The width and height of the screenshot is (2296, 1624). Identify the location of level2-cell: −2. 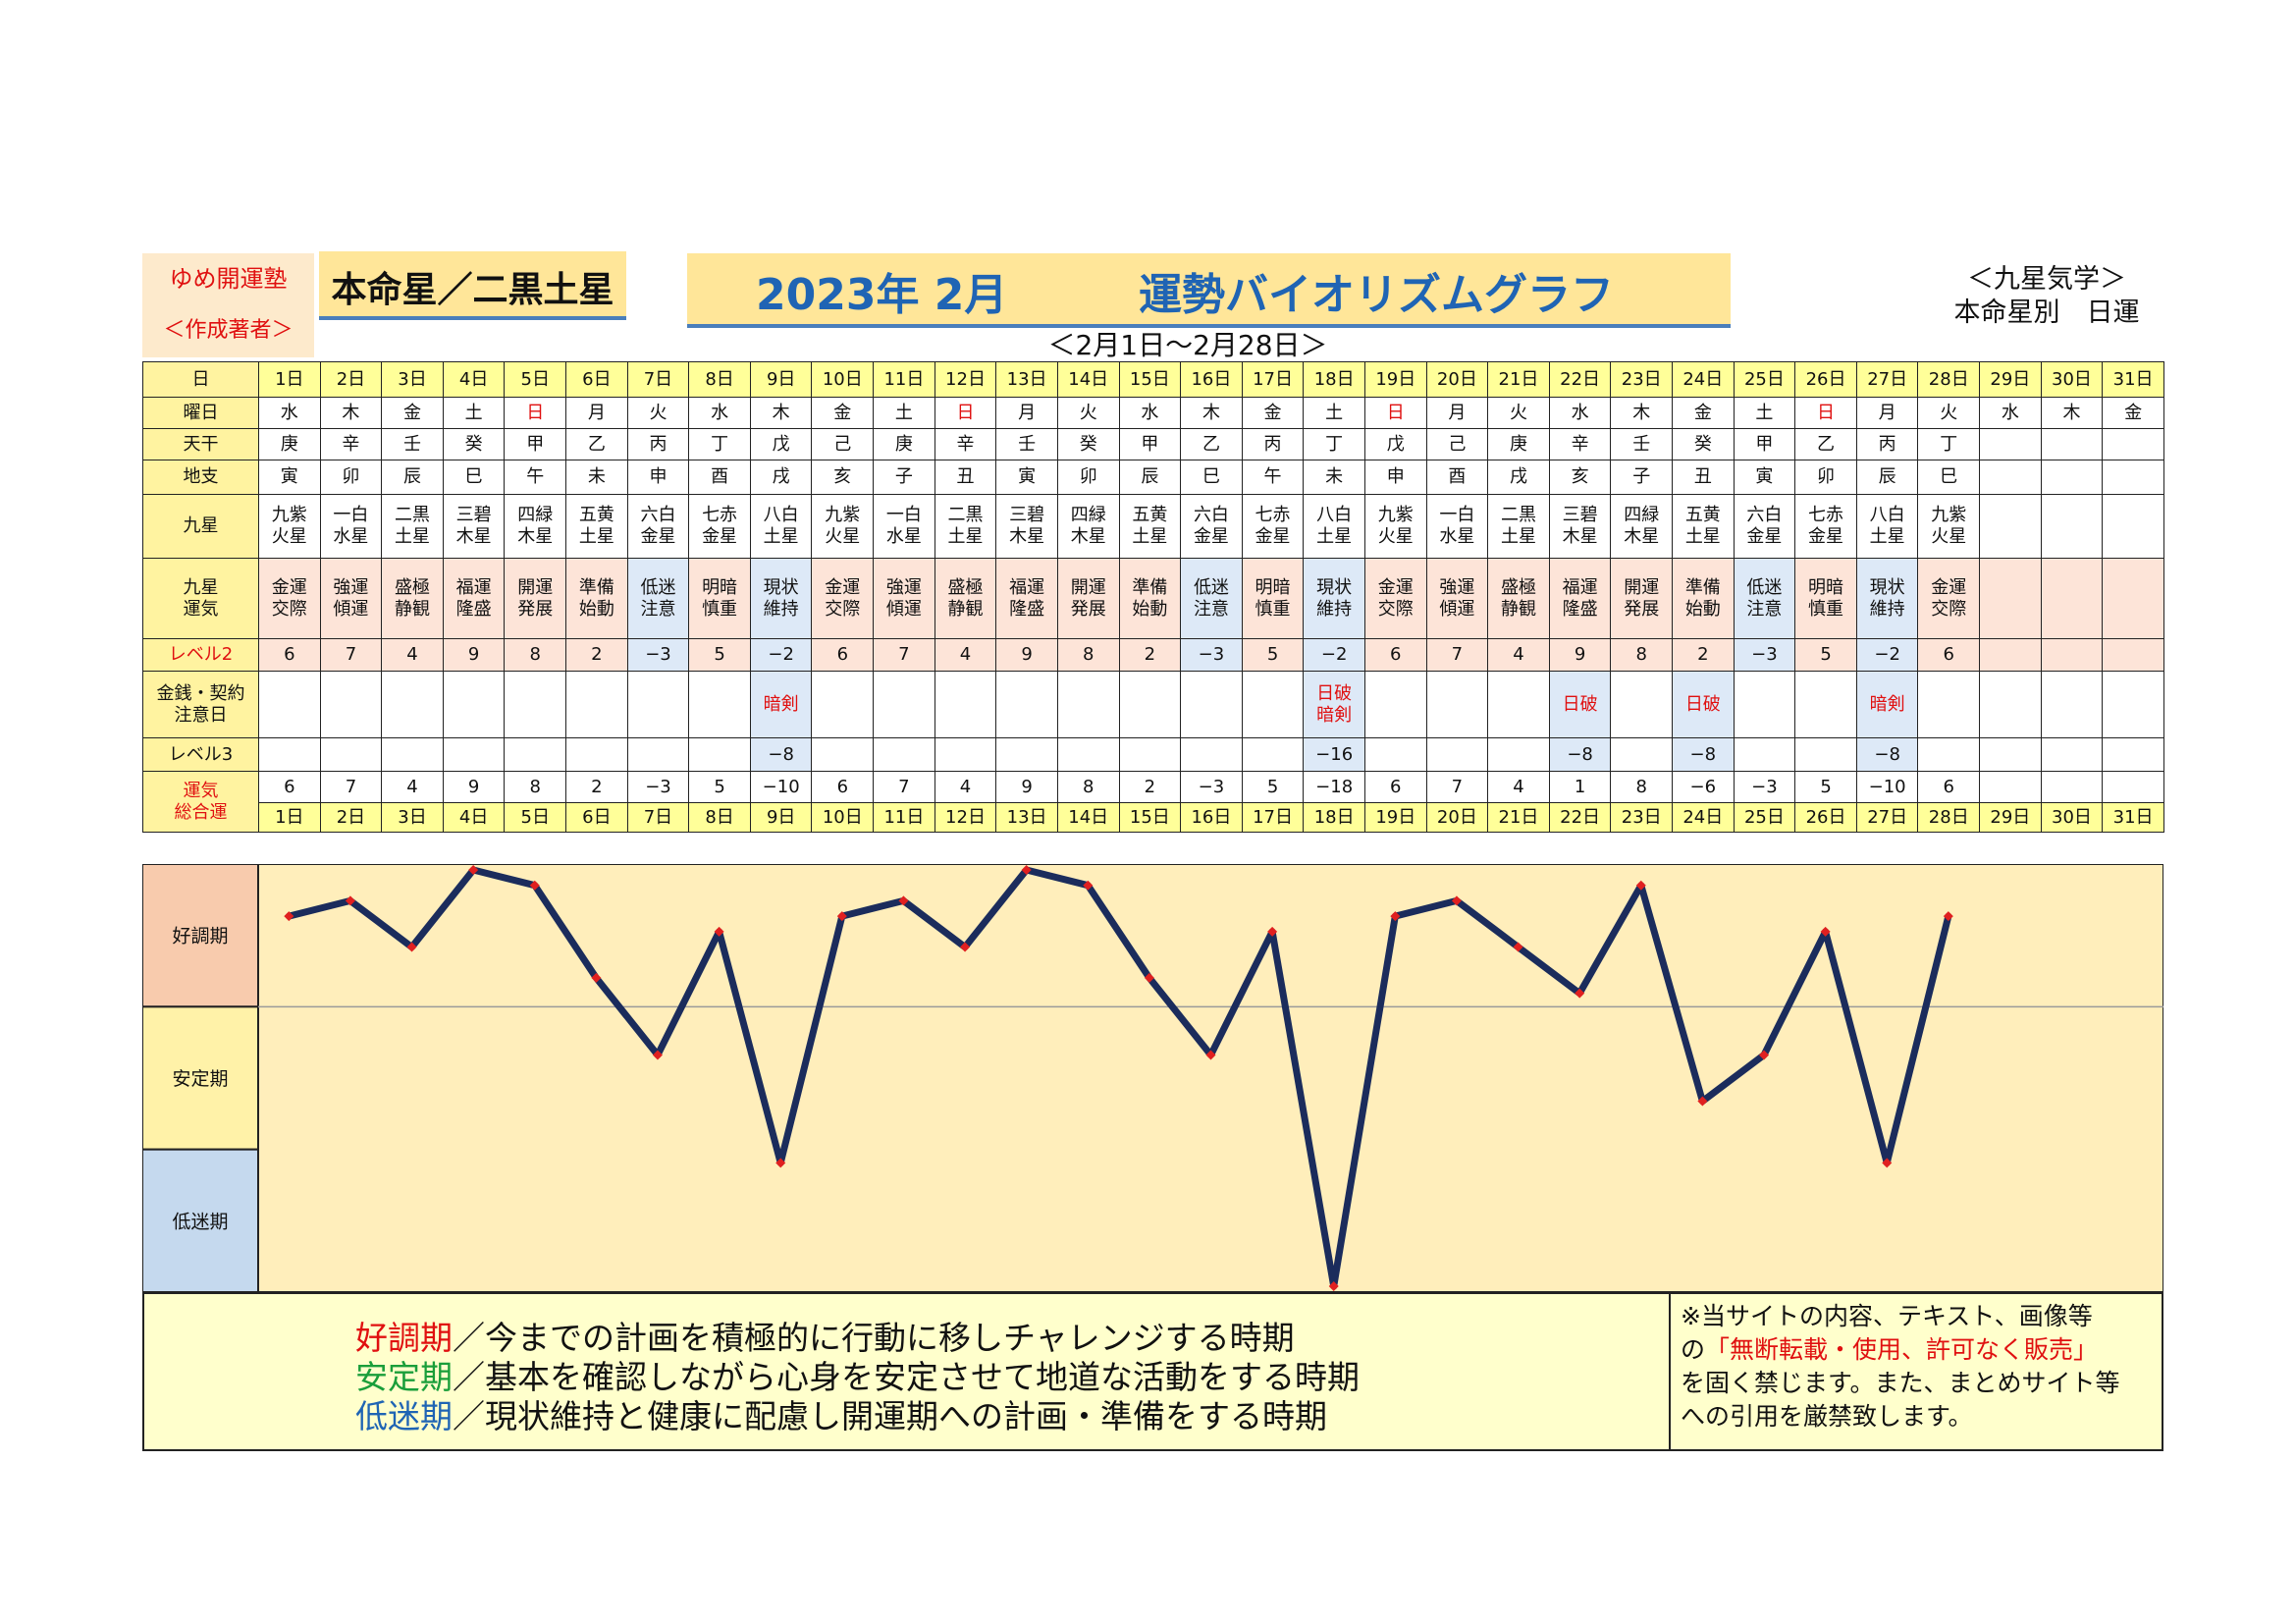
(1887, 655).